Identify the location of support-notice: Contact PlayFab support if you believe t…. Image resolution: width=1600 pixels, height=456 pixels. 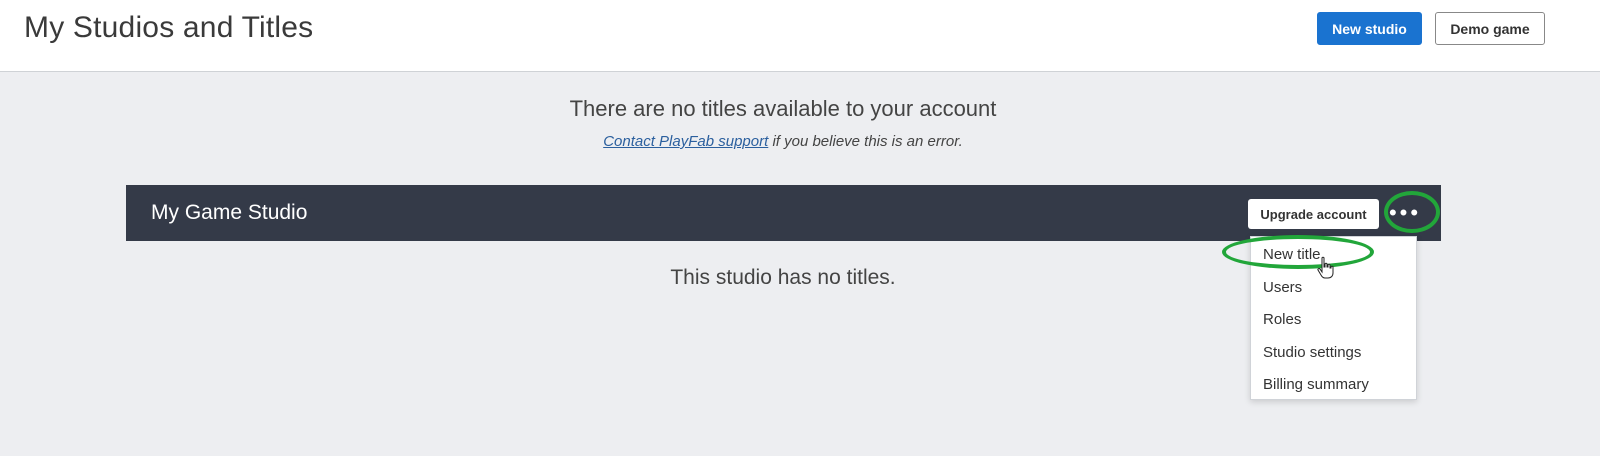
(783, 141).